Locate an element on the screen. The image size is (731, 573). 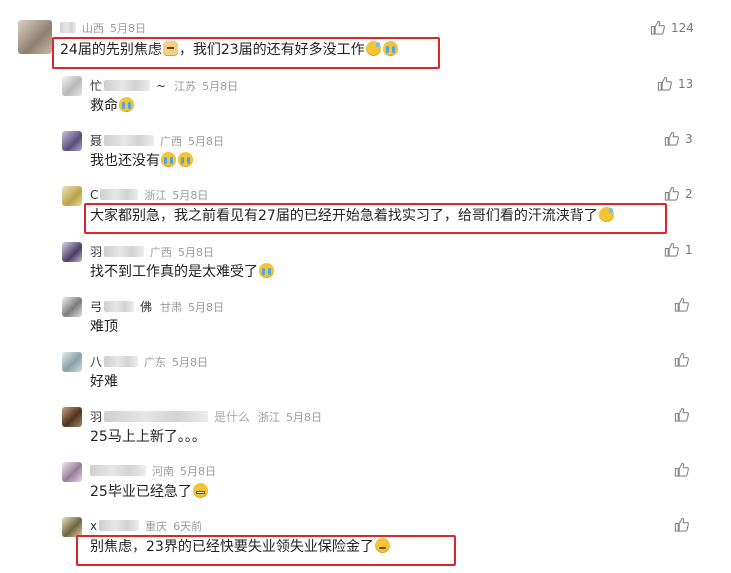
like-button: 1 is located at coordinates (678, 249).